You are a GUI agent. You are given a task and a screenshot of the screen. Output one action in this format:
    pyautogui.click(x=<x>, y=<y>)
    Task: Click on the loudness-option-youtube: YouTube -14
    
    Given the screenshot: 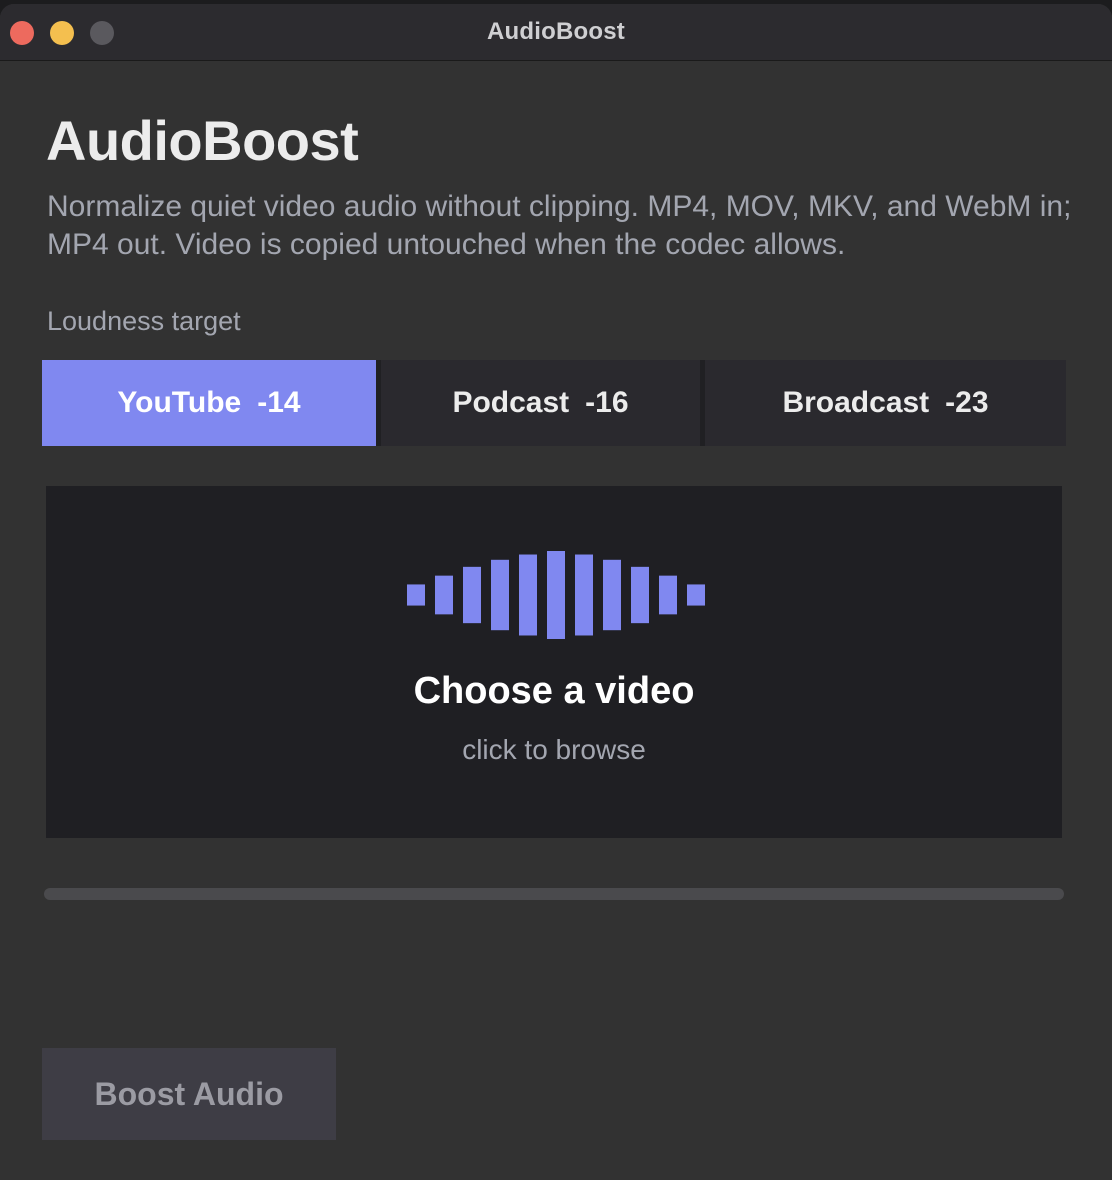 What is the action you would take?
    pyautogui.click(x=209, y=403)
    